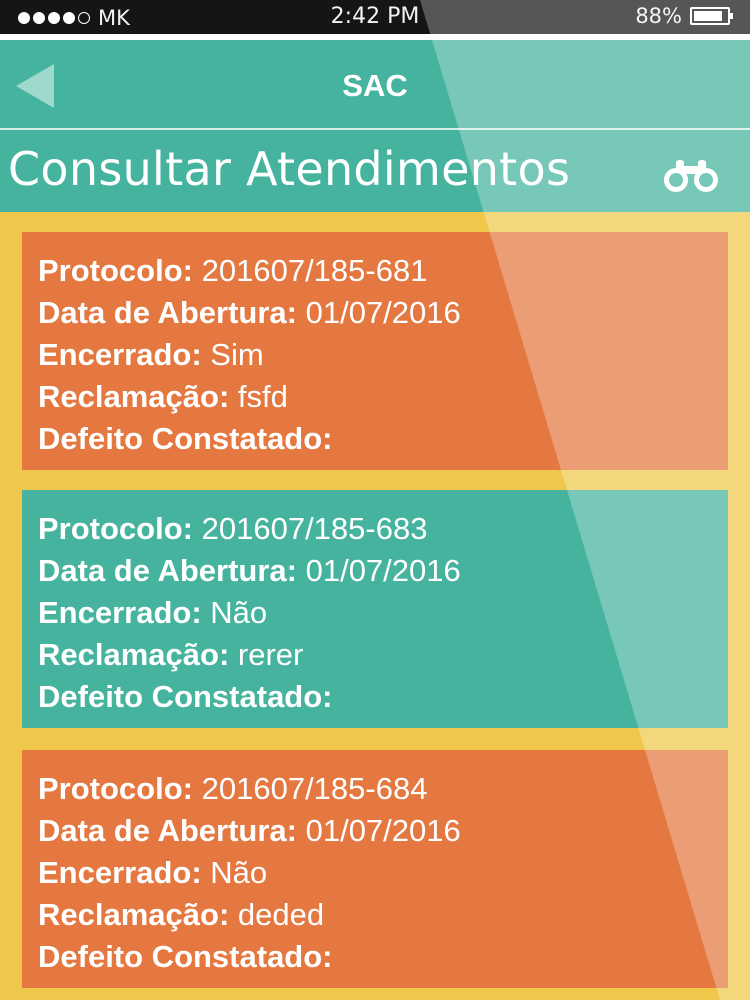 The height and width of the screenshot is (1000, 750). What do you see at coordinates (237, 354) in the screenshot?
I see `encerrado-value: Sim` at bounding box center [237, 354].